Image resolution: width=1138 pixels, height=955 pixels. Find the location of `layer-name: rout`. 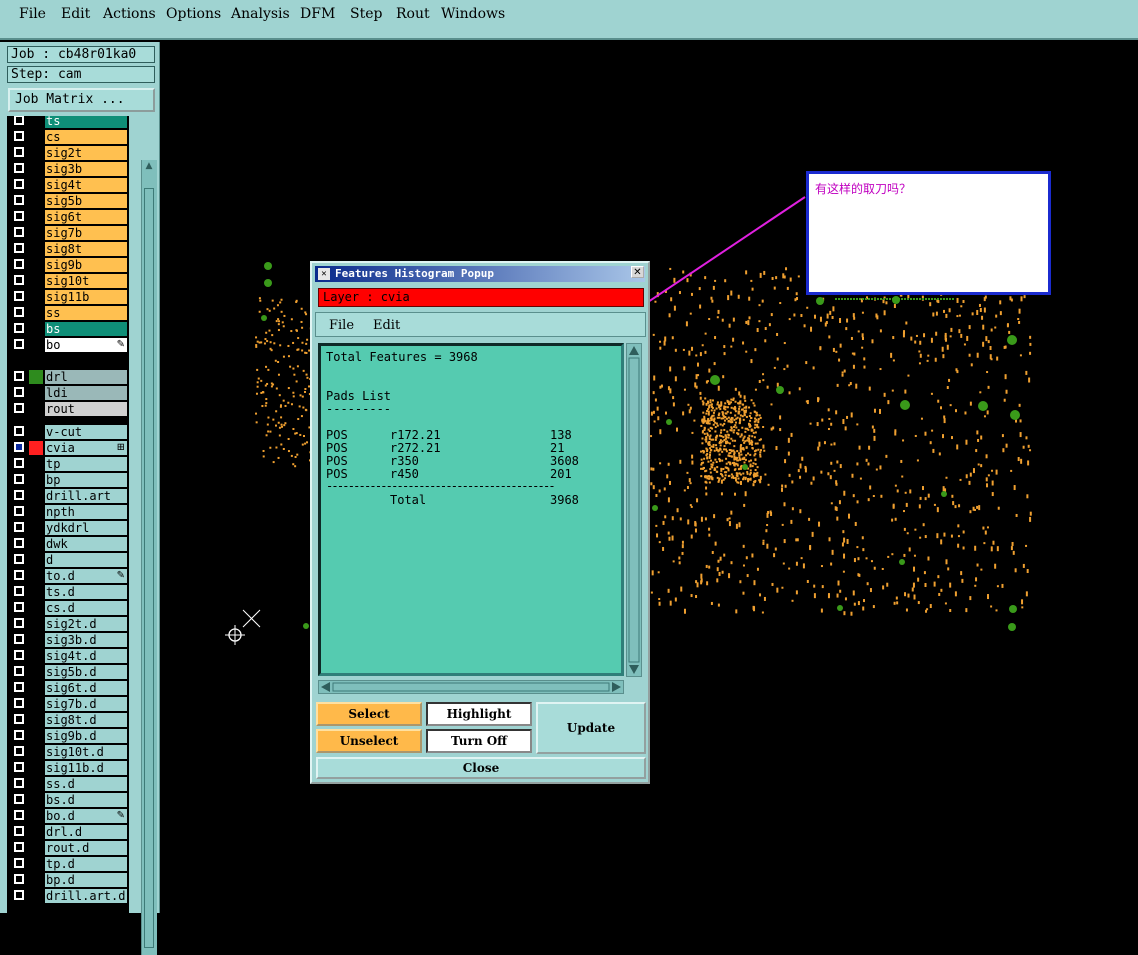

layer-name: rout is located at coordinates (86, 409).